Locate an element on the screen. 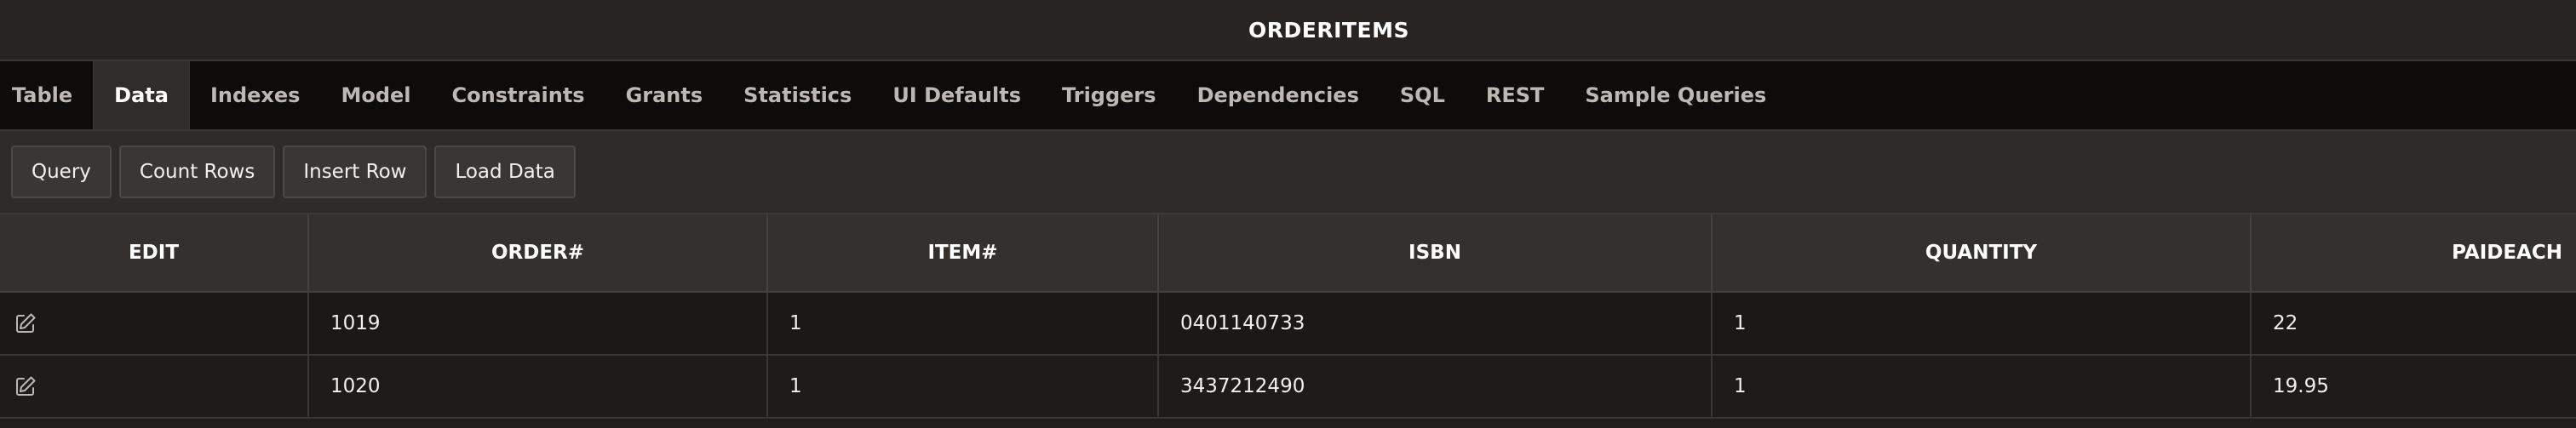 The height and width of the screenshot is (428, 2576). column-header-isbn: ISBN is located at coordinates (1435, 253).